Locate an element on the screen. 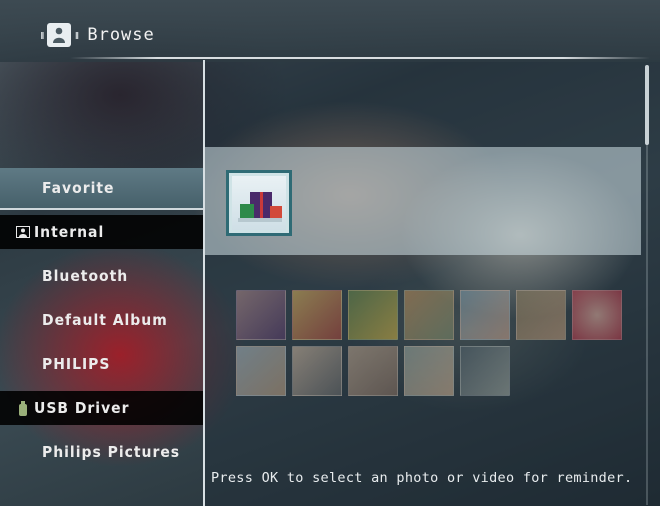  sidebar-item-label: Philips Pictures is located at coordinates (111, 452).